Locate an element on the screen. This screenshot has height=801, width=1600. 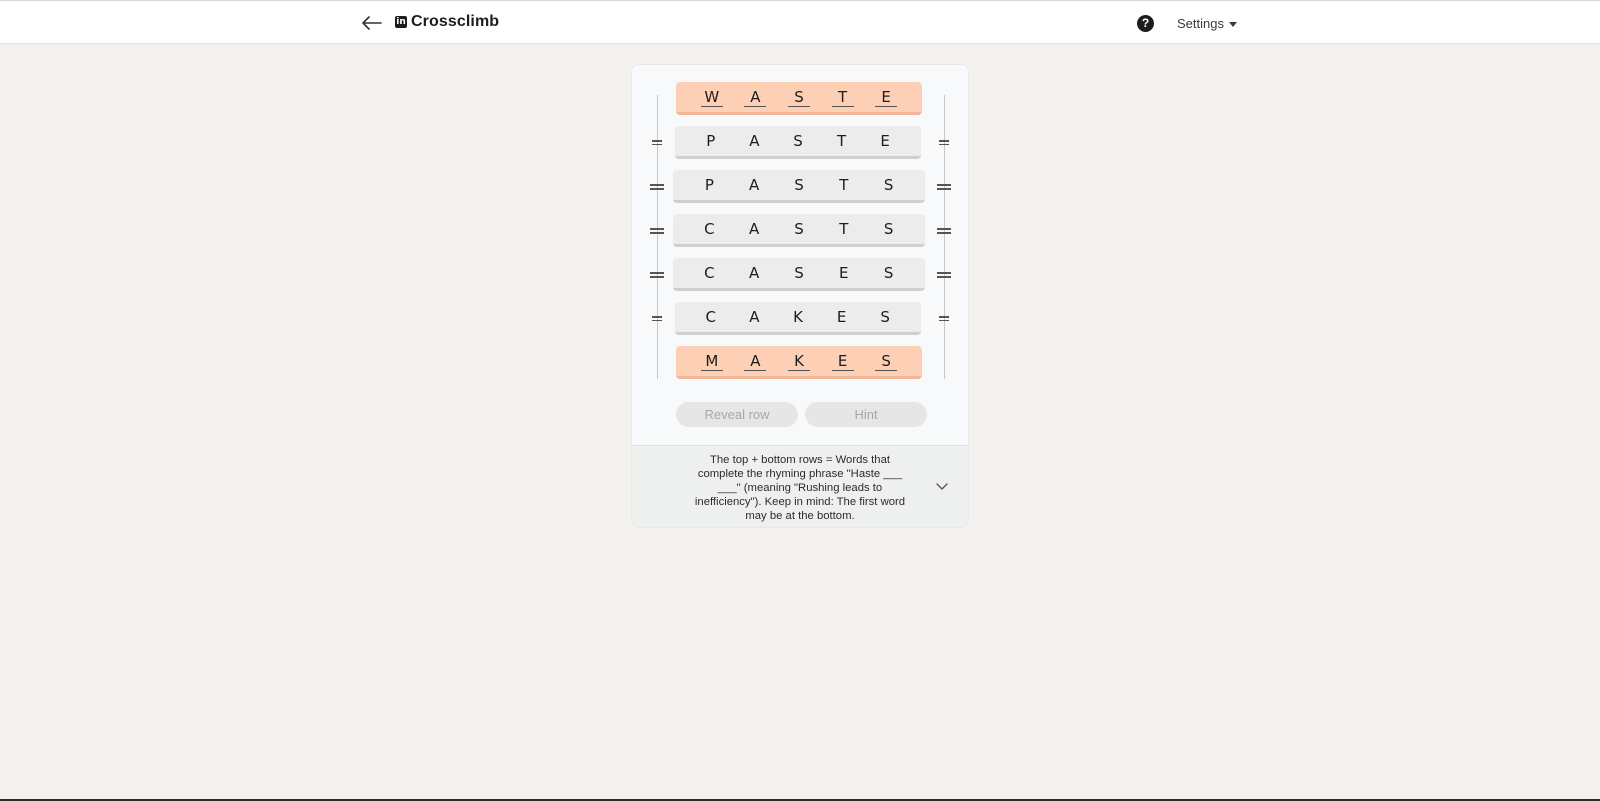
fixed-word-row: MAKES is located at coordinates (799, 362).